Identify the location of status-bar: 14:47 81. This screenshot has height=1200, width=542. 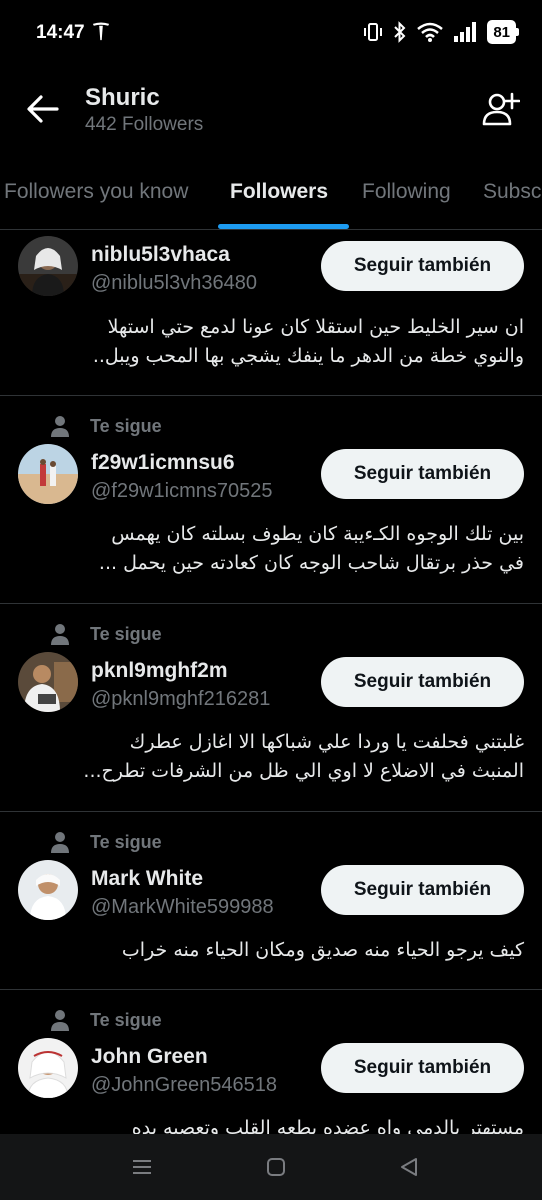
(271, 33).